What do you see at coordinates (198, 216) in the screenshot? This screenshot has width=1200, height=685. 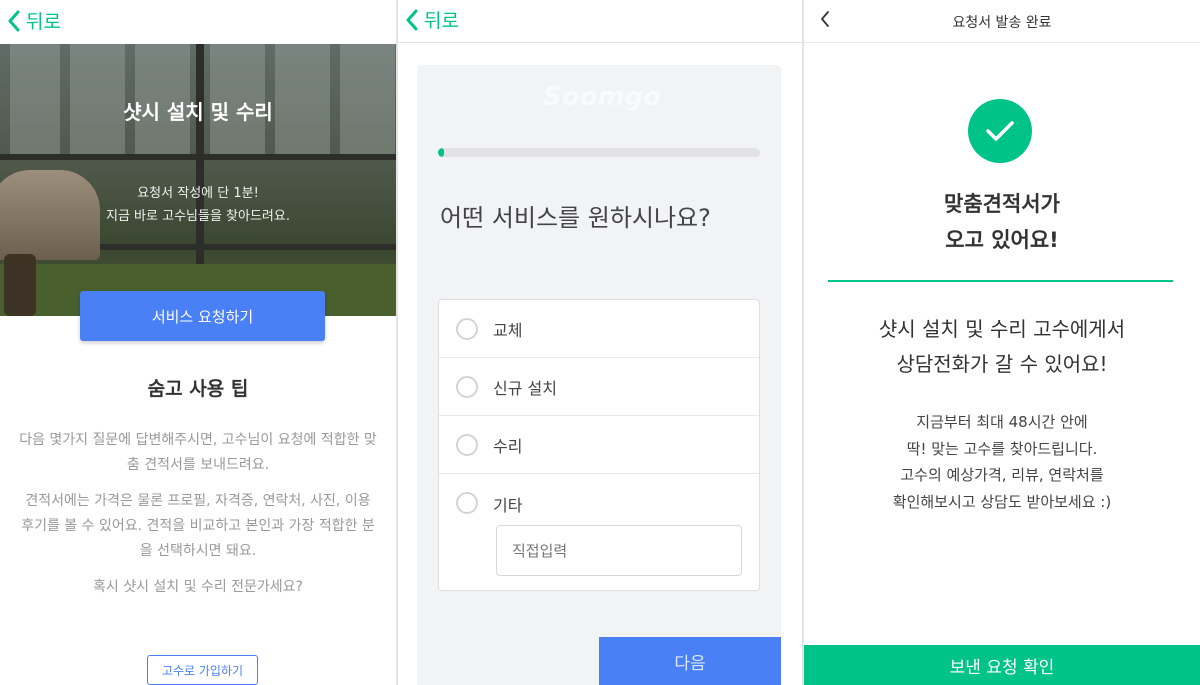 I see `hero-subtitle-2: 지금 바로 고수님들을 찾아드려요.` at bounding box center [198, 216].